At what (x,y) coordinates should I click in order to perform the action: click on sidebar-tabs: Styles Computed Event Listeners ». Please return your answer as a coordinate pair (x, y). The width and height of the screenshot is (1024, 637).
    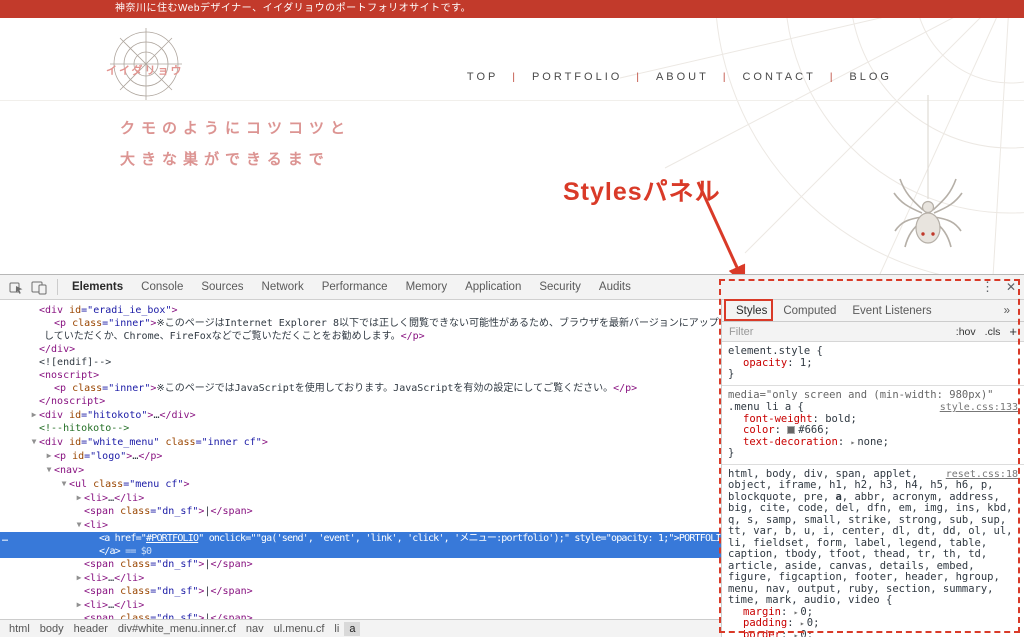
    Looking at the image, I should click on (873, 311).